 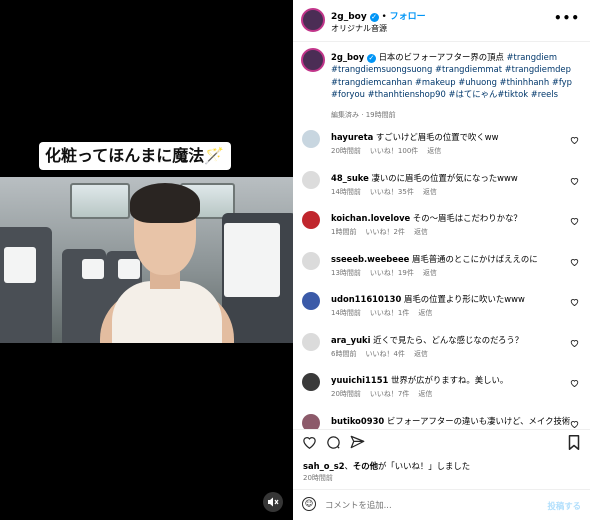 I want to click on commenter-username: yuuichi1151, so click(x=359, y=380).